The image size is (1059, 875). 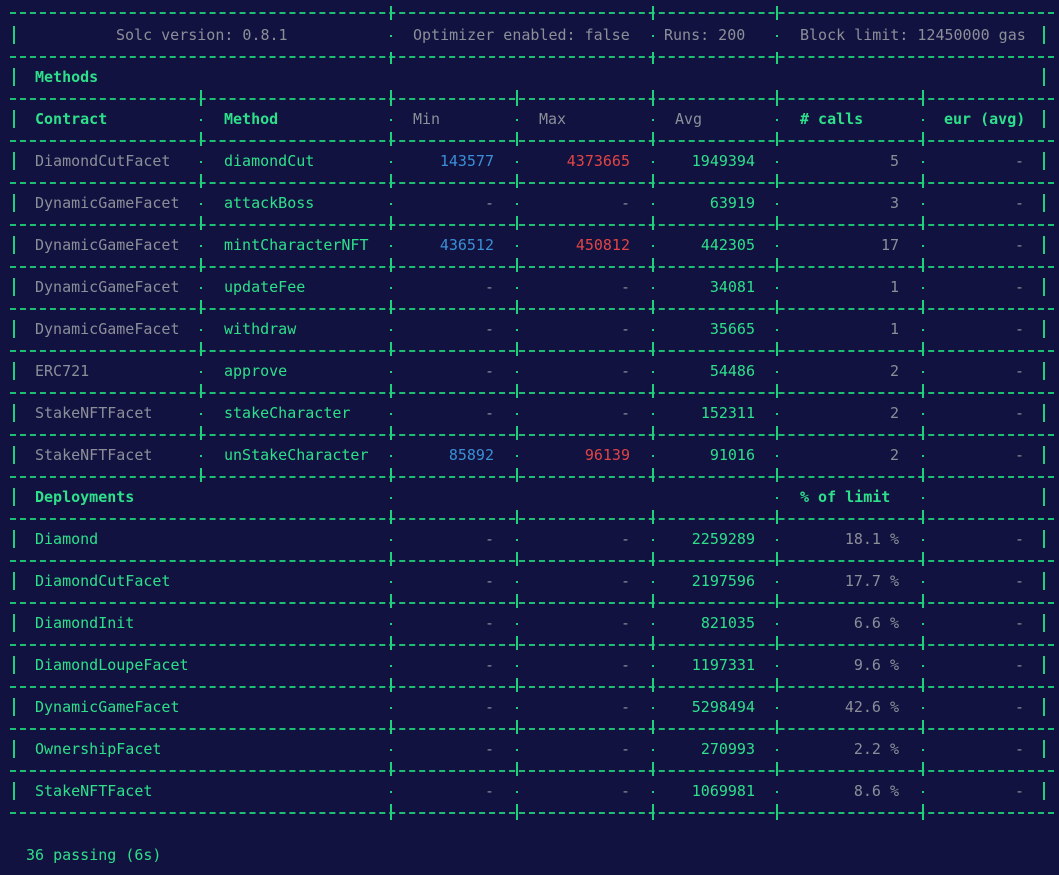 I want to click on method-row-min: 436512, so click(x=466, y=245).